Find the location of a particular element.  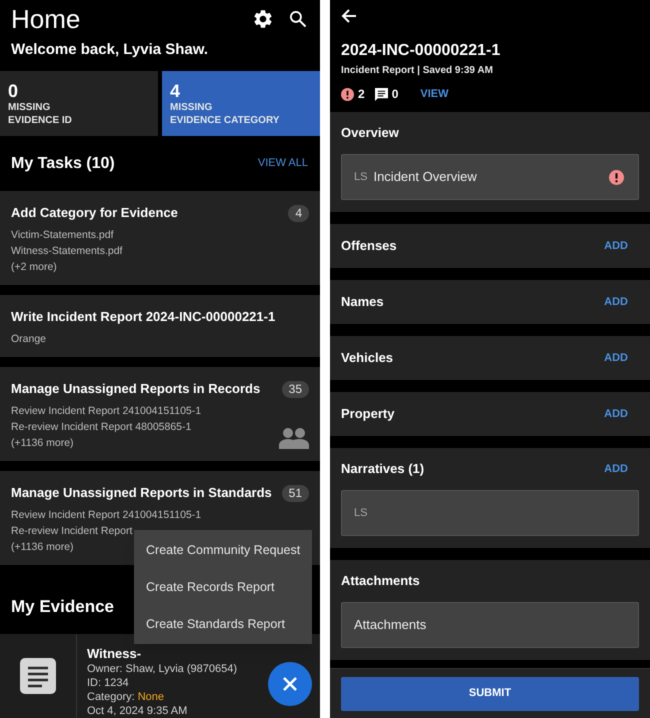

comment-count: 0 is located at coordinates (395, 94).